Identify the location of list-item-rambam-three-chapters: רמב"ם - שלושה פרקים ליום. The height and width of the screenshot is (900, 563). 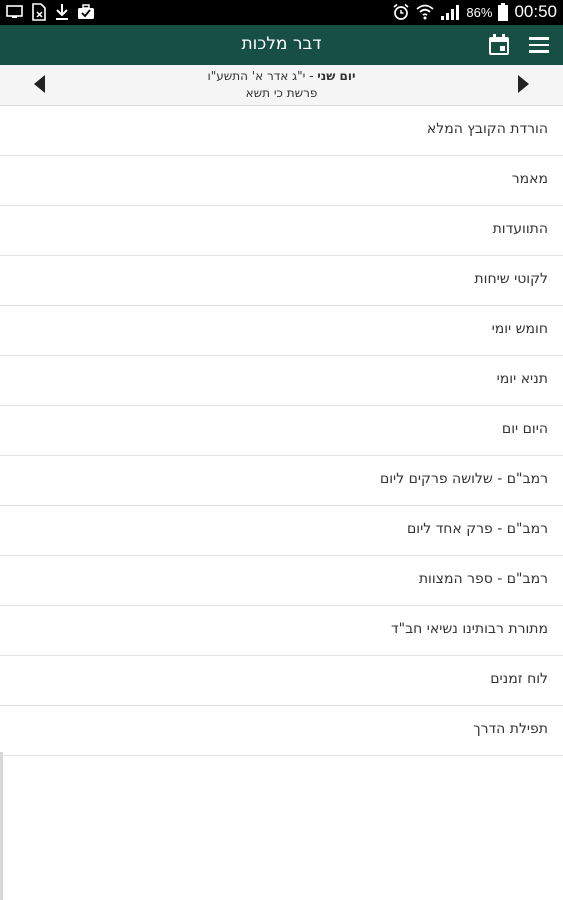
(281, 481).